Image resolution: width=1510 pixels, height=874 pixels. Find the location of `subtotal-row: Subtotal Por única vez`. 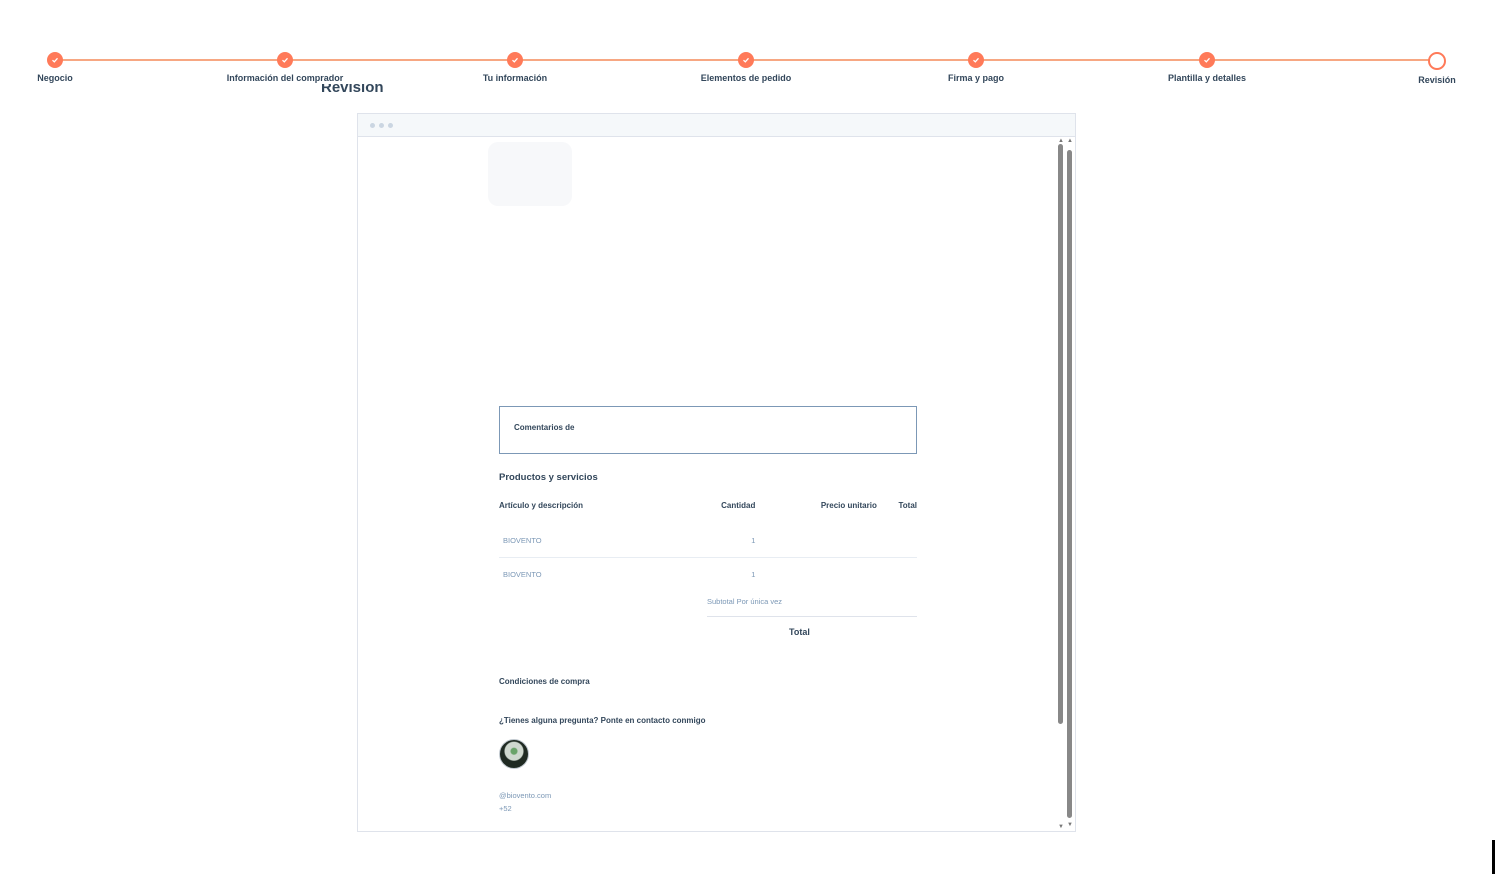

subtotal-row: Subtotal Por única vez is located at coordinates (812, 604).